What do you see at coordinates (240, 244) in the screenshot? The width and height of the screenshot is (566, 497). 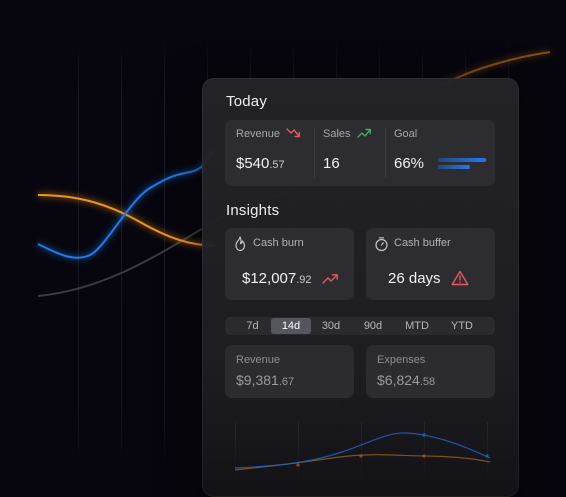 I see `flame-icon` at bounding box center [240, 244].